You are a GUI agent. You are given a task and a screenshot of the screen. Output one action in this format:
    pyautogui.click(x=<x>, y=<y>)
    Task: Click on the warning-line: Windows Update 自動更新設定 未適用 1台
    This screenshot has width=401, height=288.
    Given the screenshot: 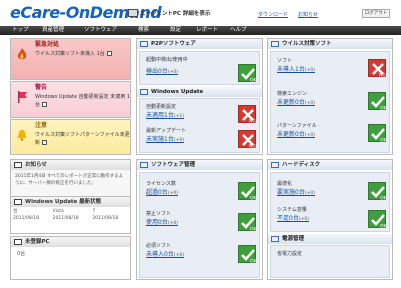 What is the action you would take?
    pyautogui.click(x=82, y=101)
    